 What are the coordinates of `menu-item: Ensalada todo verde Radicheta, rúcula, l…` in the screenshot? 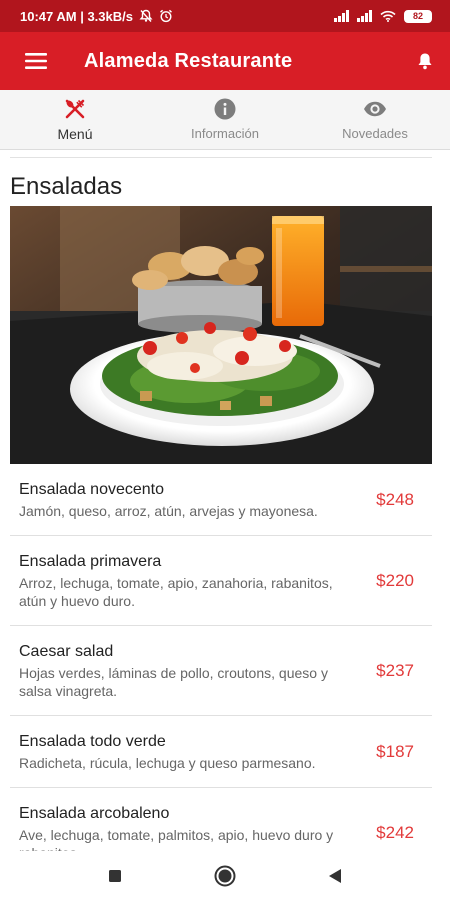 It's located at (221, 752).